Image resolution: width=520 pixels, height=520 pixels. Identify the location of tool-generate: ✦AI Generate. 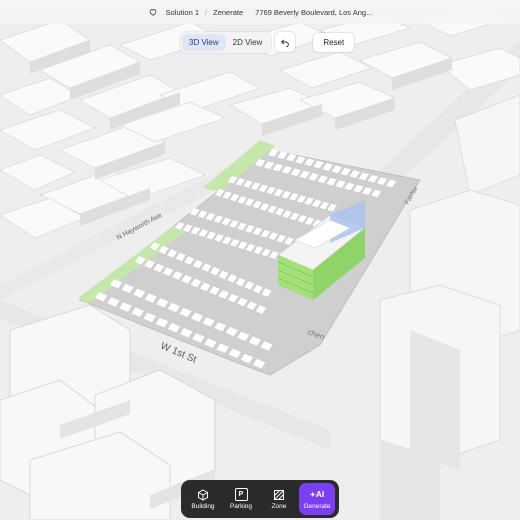
(317, 499).